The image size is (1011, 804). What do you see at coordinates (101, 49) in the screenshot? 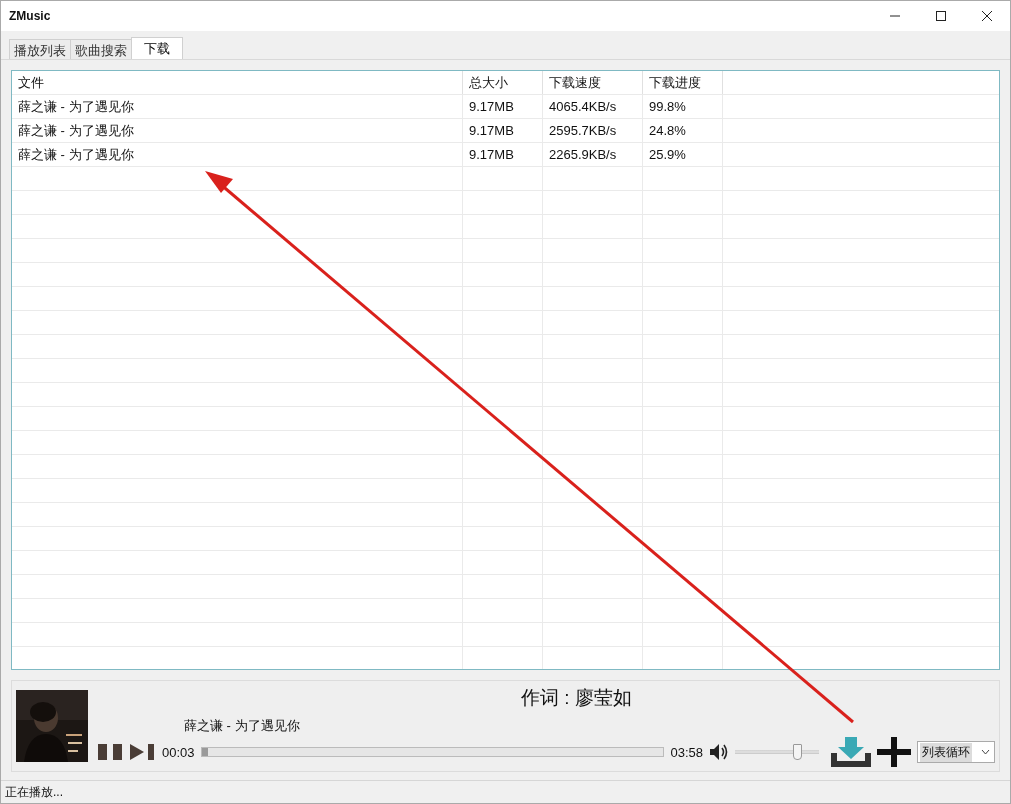
I see `tab: 歌曲搜索` at bounding box center [101, 49].